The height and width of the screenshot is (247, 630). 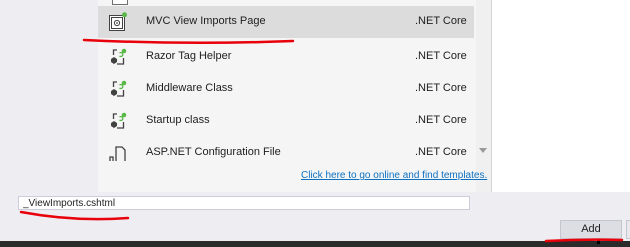 I want to click on template-item-mvc-view-imports: MVC View Imports Page .NET Core, so click(x=286, y=22).